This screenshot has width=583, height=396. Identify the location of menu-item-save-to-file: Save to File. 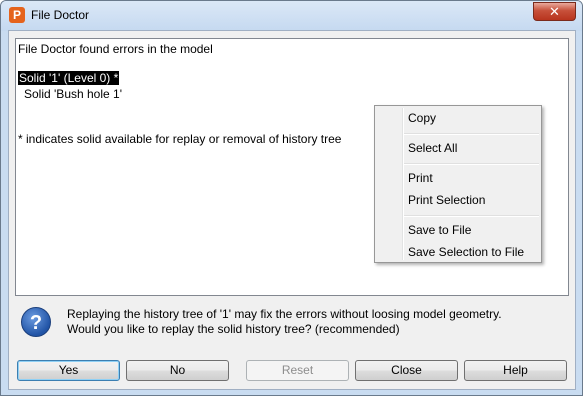
(439, 230).